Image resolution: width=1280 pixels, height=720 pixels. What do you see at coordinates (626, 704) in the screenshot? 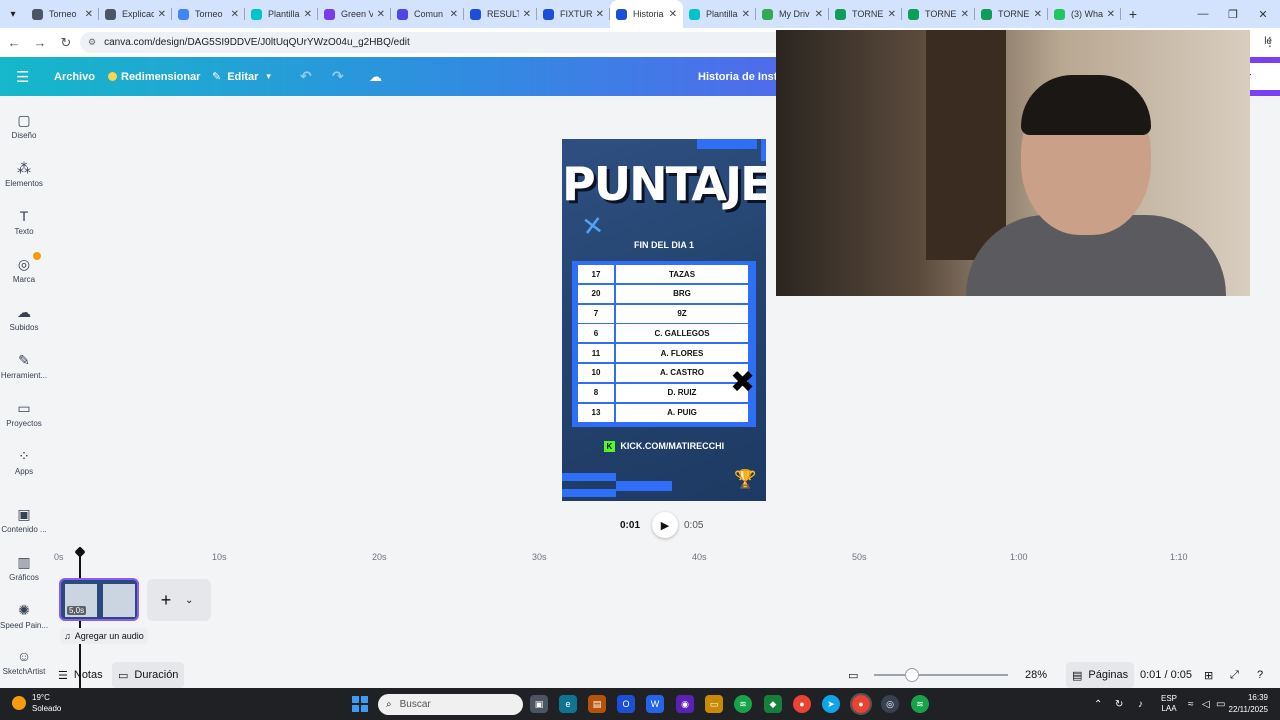
I see `outlook-icon: O` at bounding box center [626, 704].